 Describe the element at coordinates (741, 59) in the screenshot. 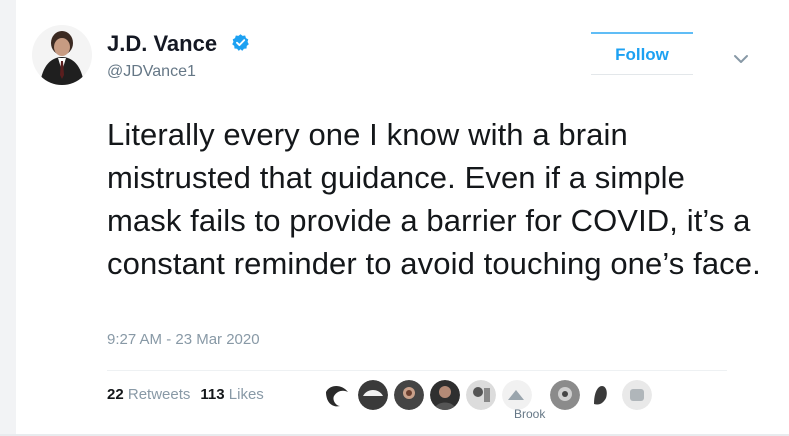

I see `chevron-down-icon` at that location.